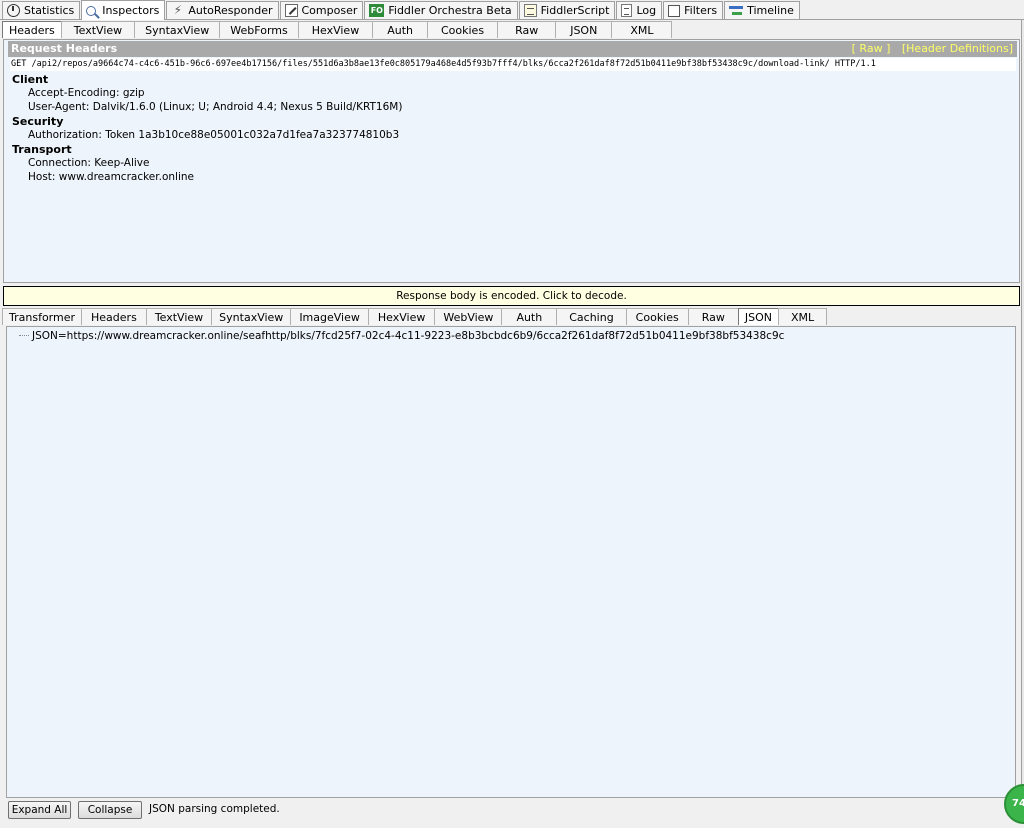  I want to click on json-status-text: JSON parsing completed., so click(214, 809).